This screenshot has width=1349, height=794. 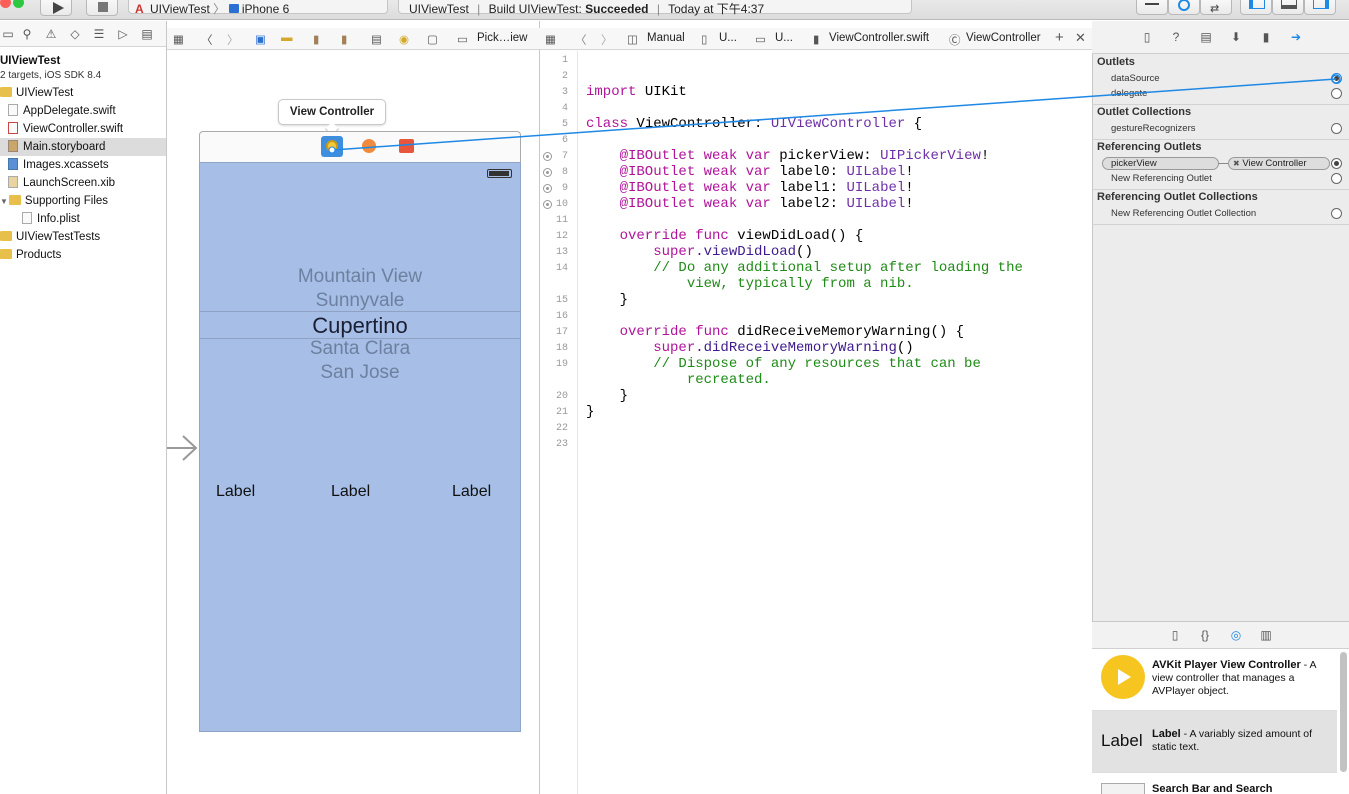 I want to click on code-line-10: @IBOutlet weak var label2: UILabel!, so click(x=750, y=204).